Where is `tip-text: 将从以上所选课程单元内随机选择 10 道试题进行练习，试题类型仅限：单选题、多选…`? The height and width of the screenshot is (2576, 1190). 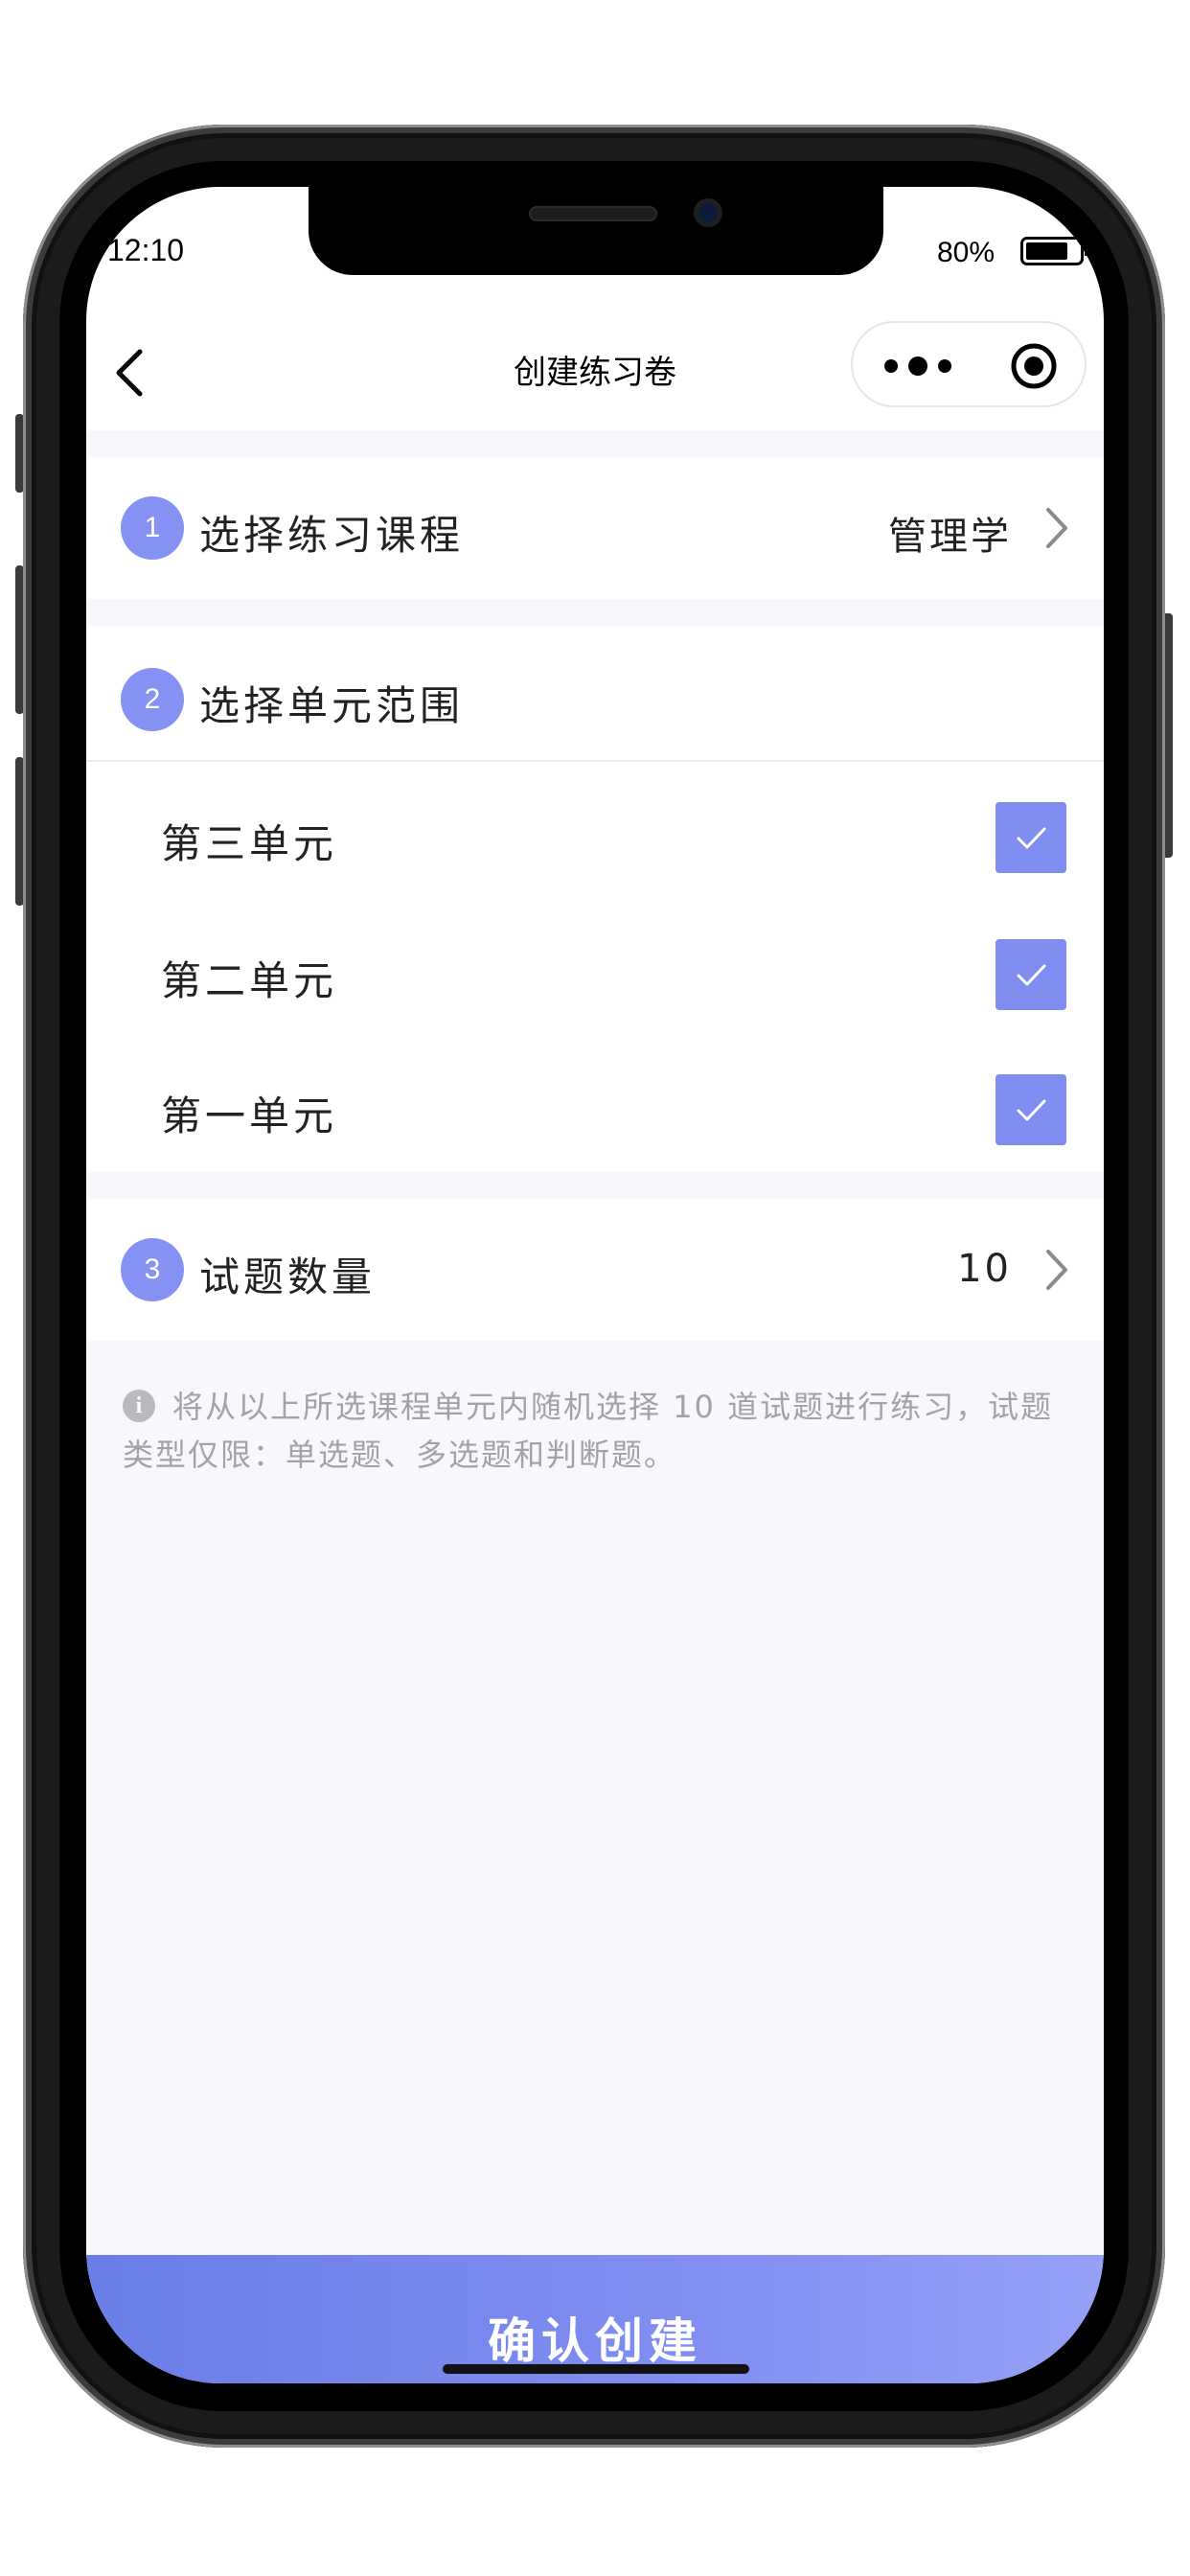 tip-text: 将从以上所选课程单元内随机选择 10 道试题进行练习，试题类型仅限：单选题、多选… is located at coordinates (589, 1431).